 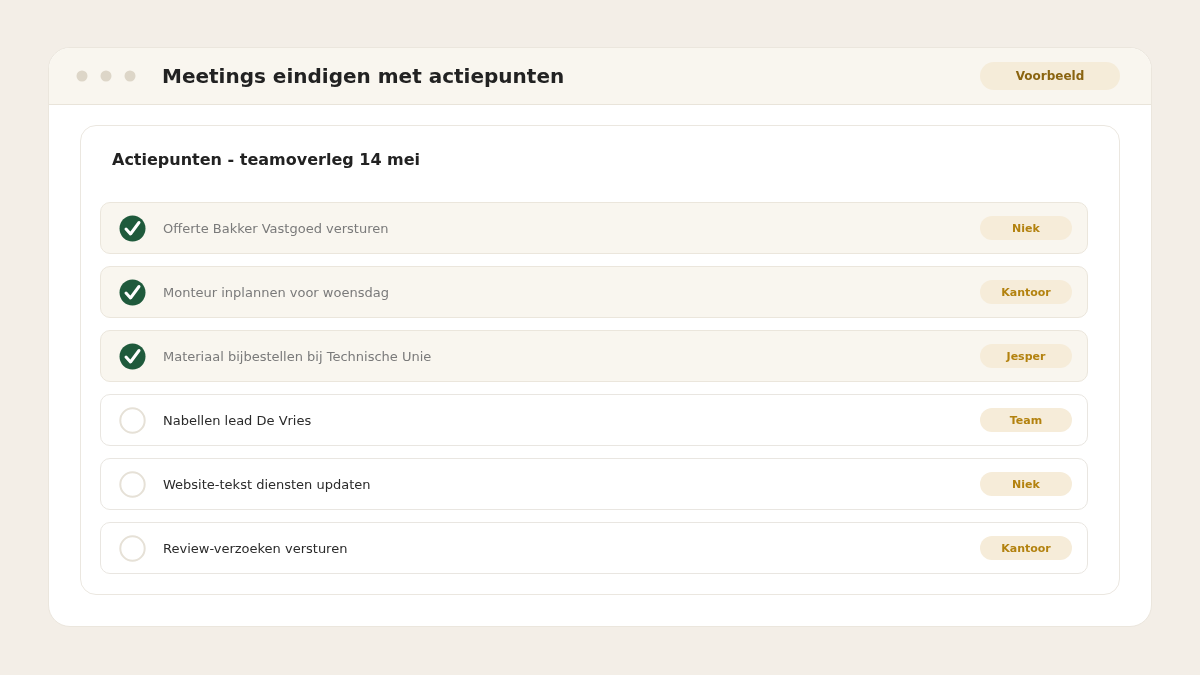 I want to click on assignee-tag: Team, so click(x=1026, y=420).